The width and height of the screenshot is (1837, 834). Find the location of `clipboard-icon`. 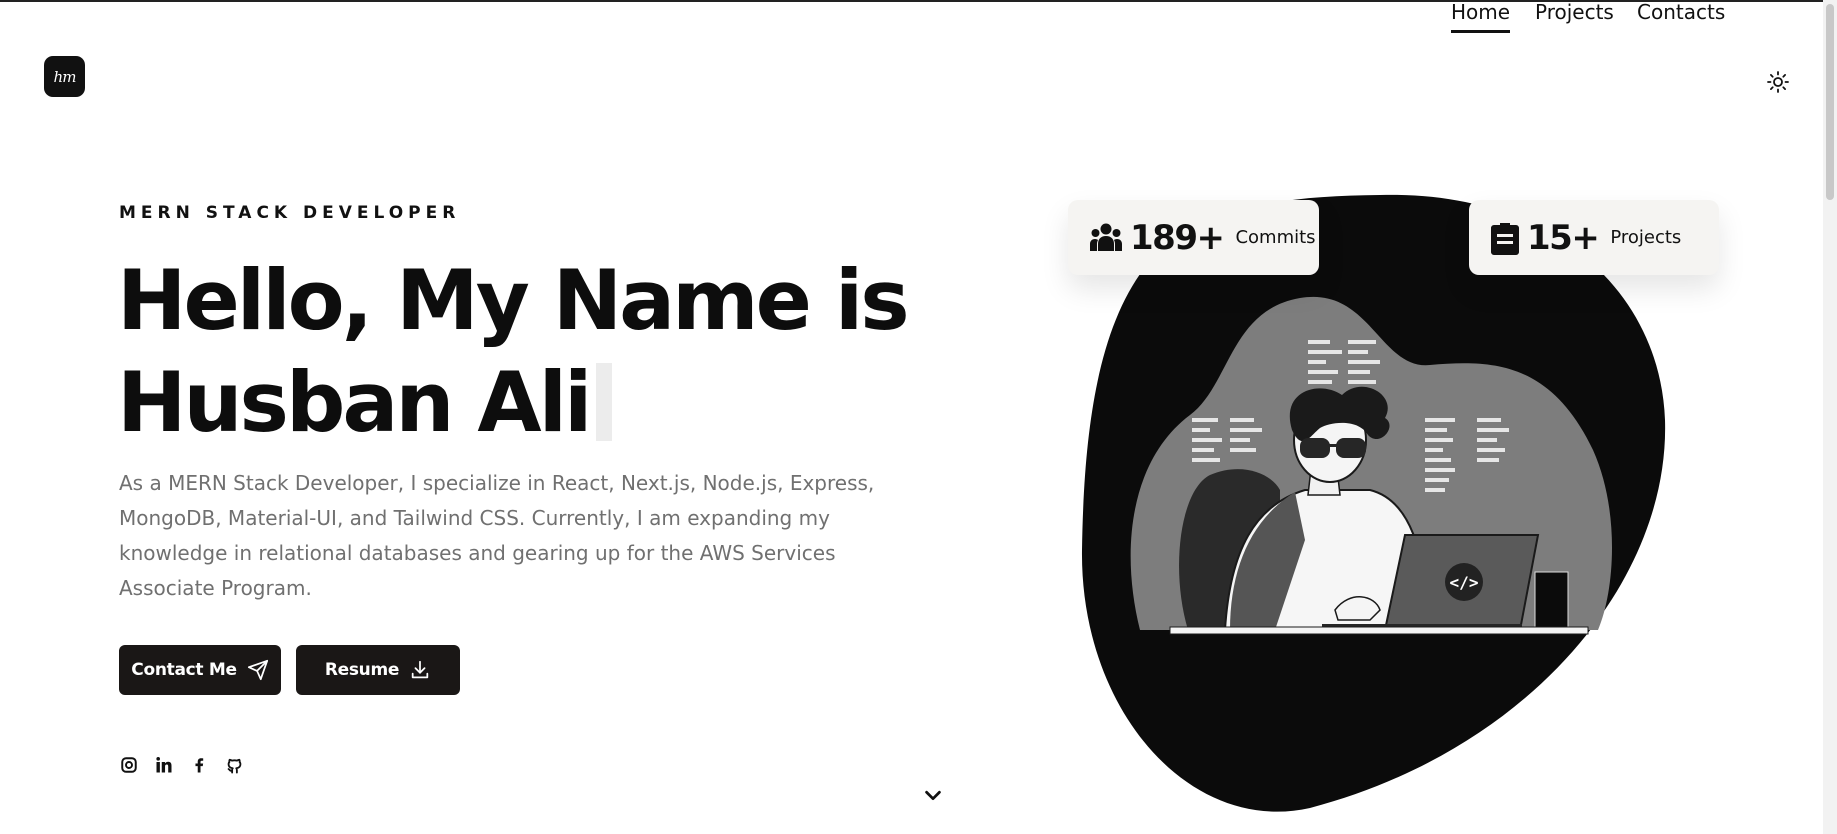

clipboard-icon is located at coordinates (1505, 238).